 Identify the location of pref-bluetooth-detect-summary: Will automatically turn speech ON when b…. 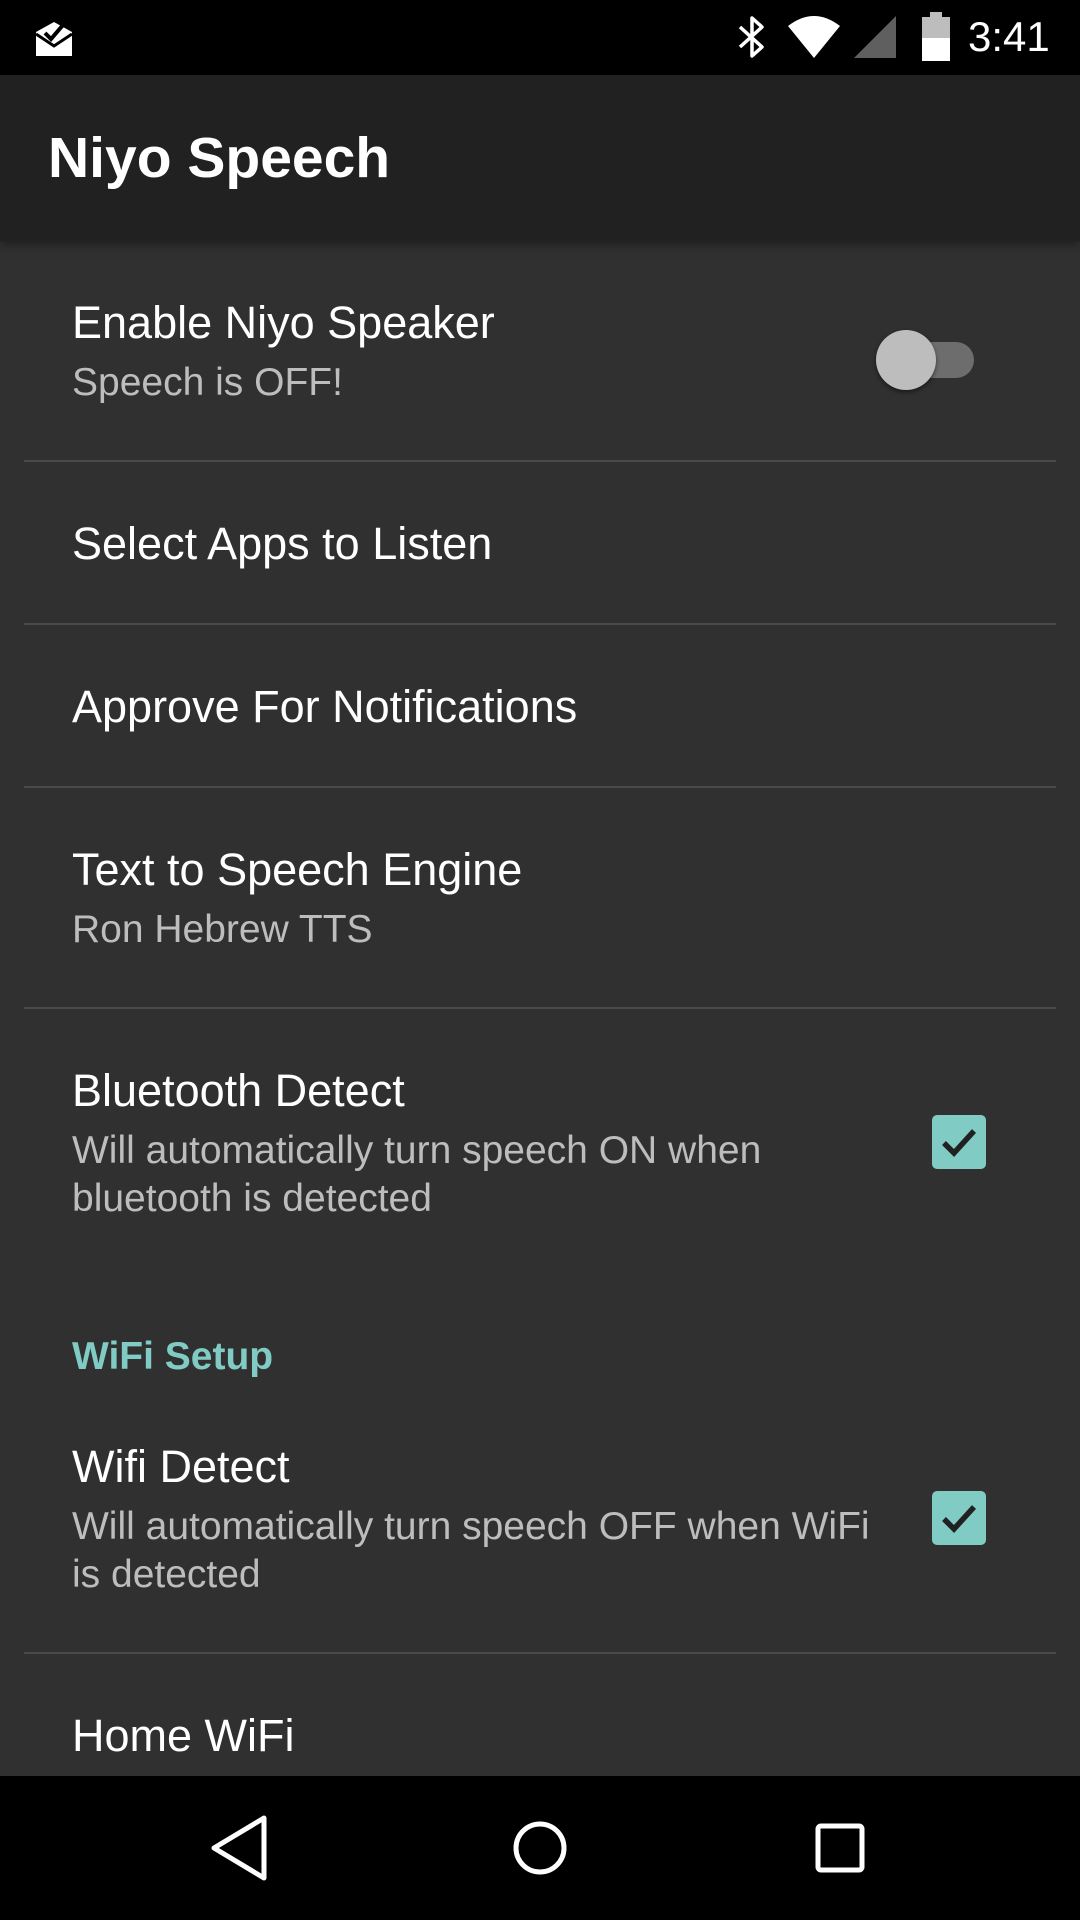
(417, 1174).